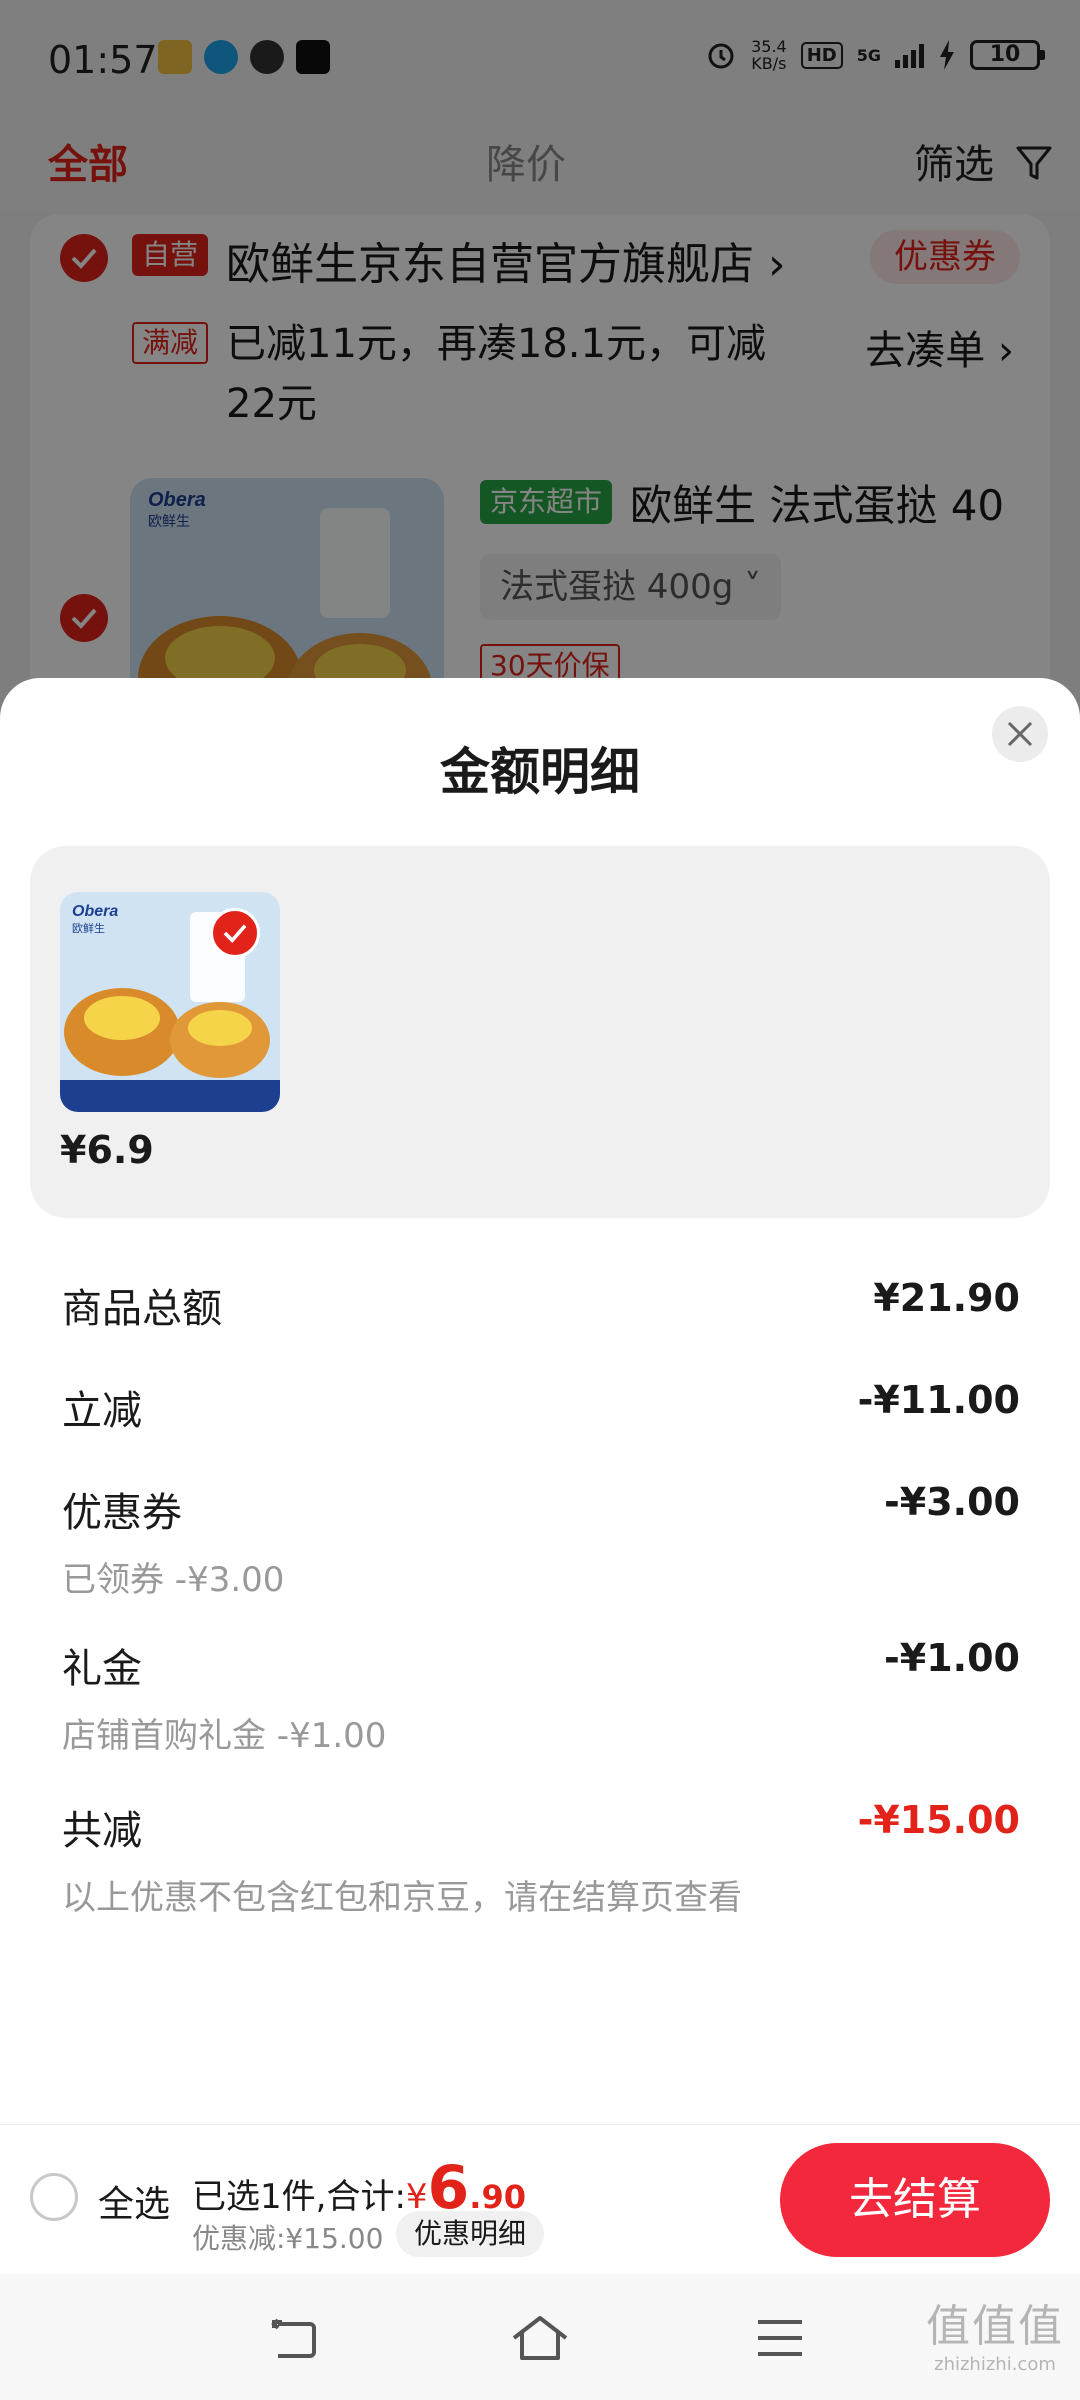  Describe the element at coordinates (95, 911) in the screenshot. I see `svg-text: Obera` at that location.